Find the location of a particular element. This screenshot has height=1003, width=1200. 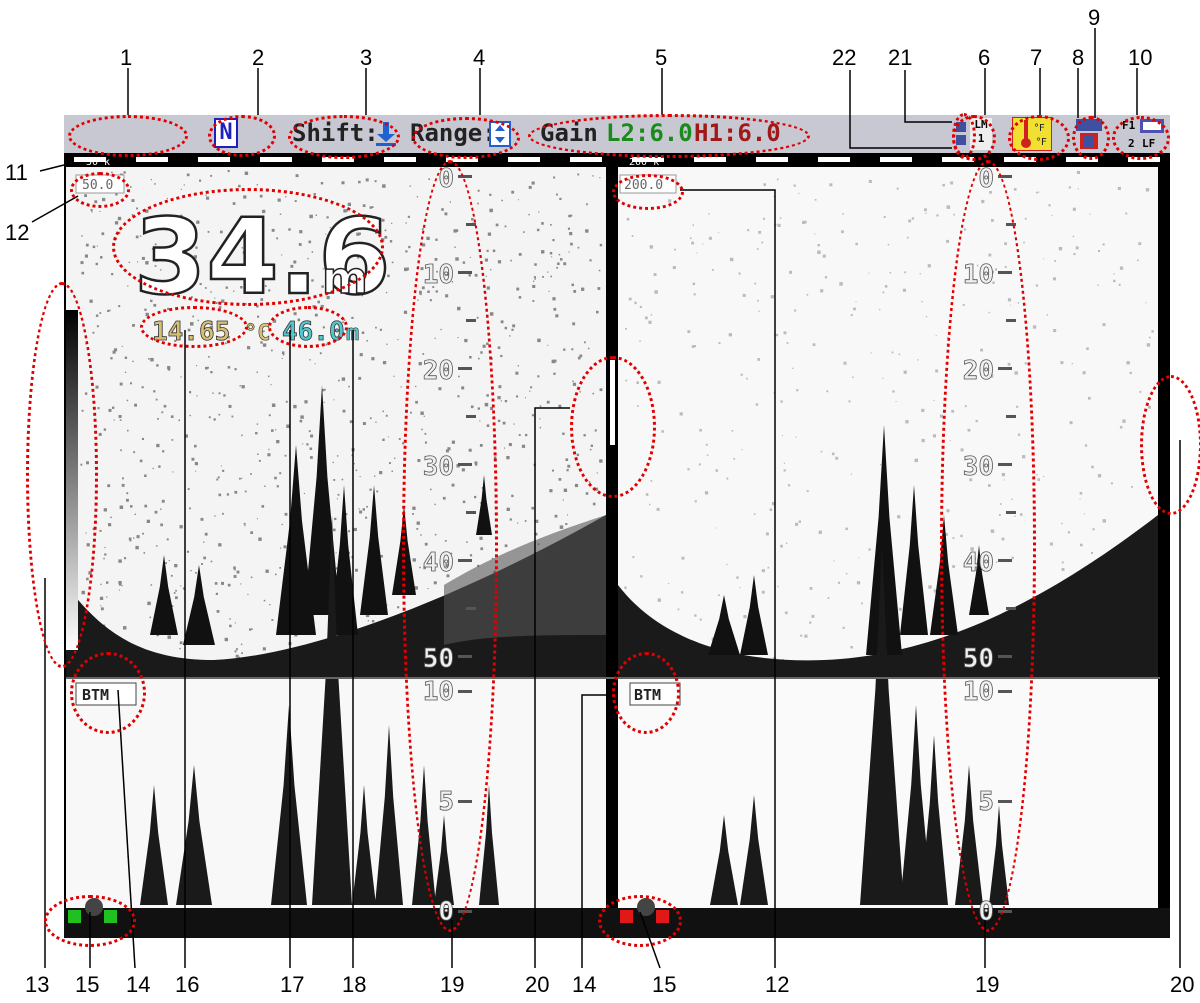

ring-depth is located at coordinates (248, 247).